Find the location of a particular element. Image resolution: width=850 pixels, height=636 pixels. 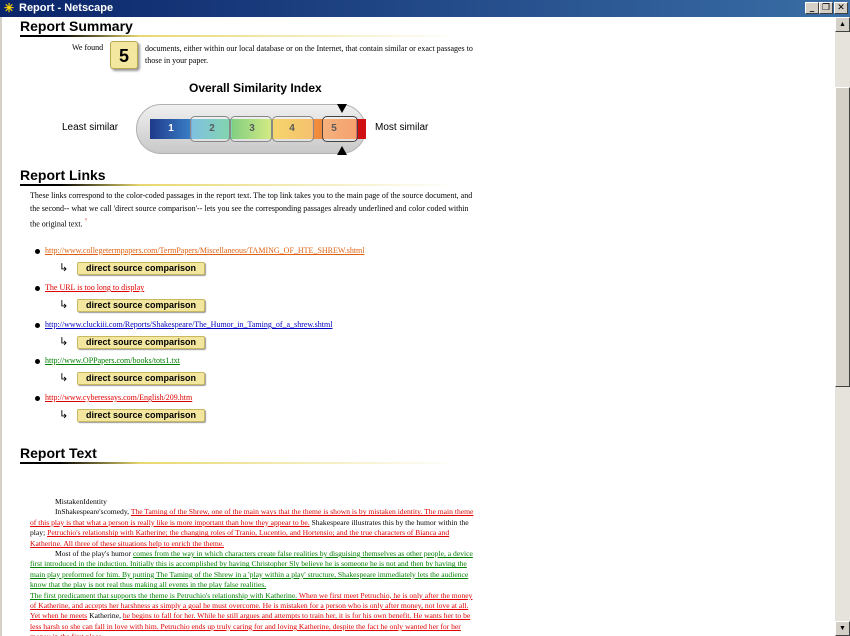

match-count-badge: 5 is located at coordinates (124, 55).